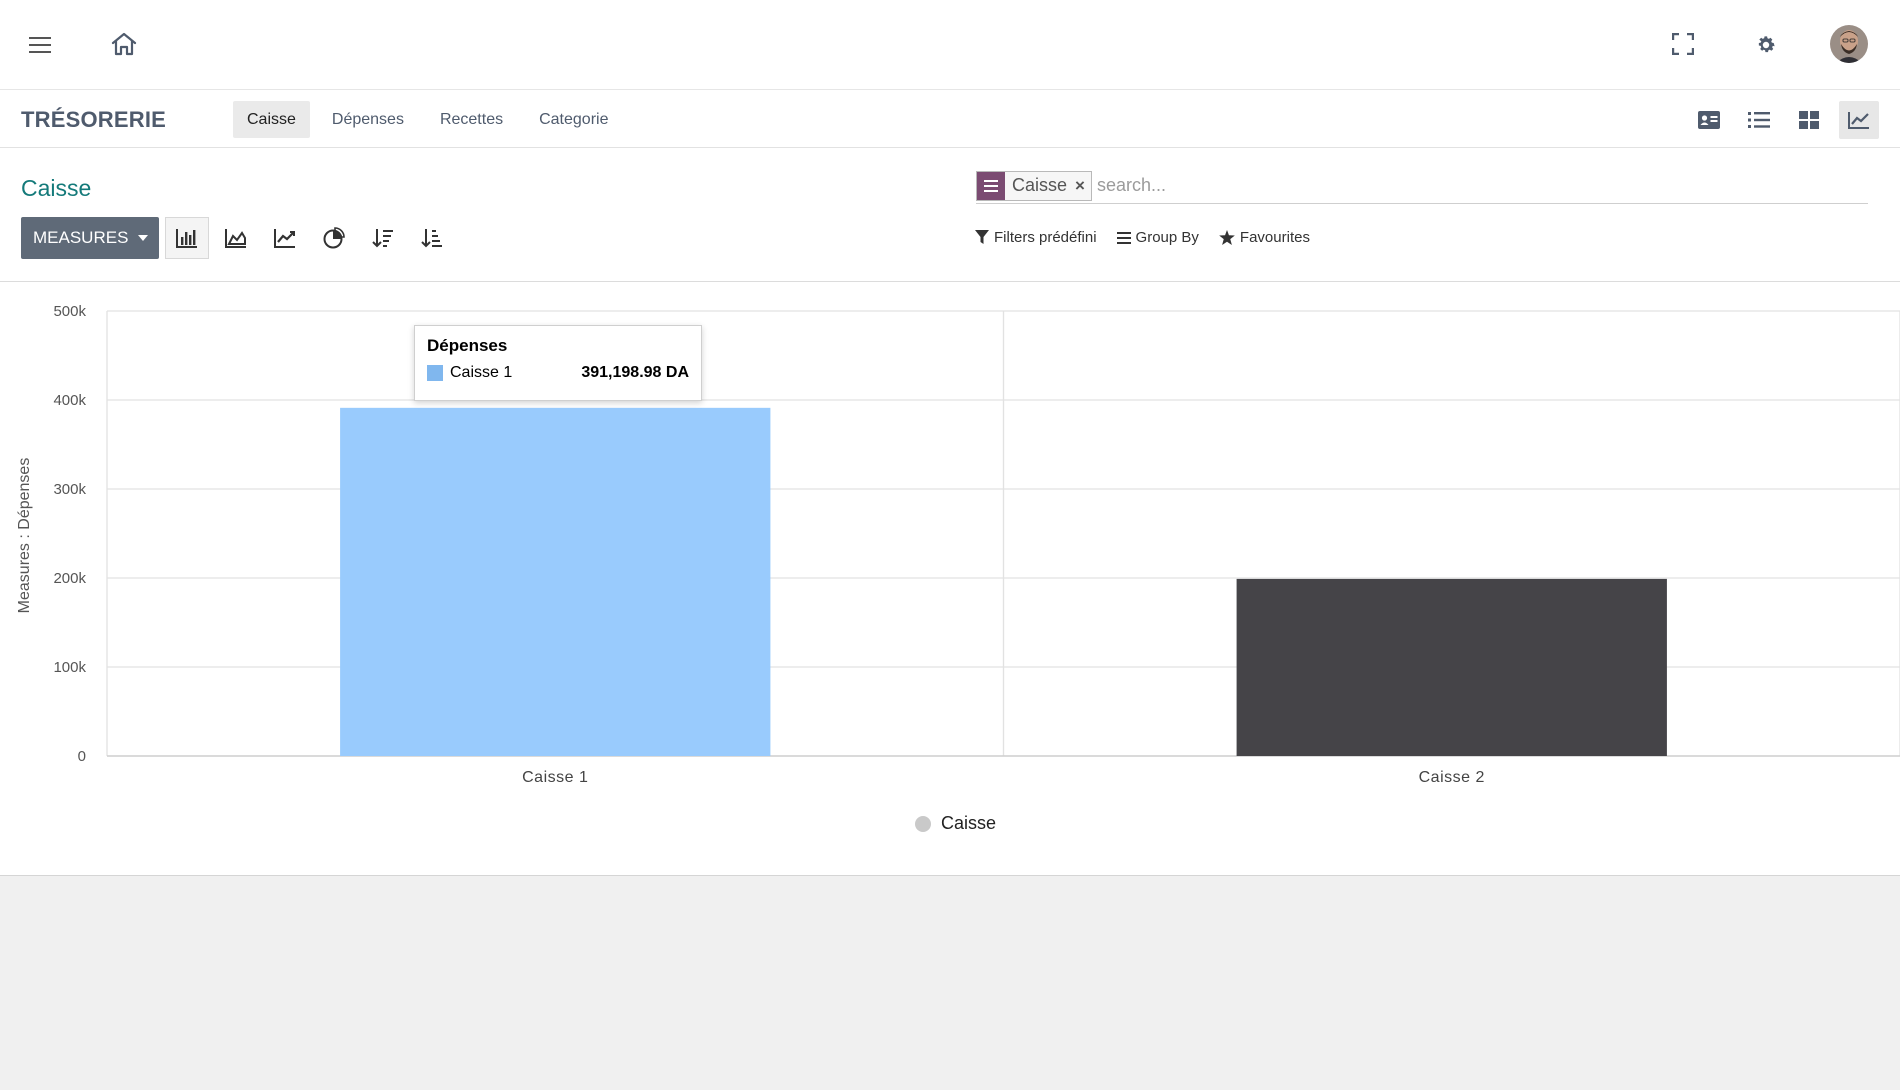 Image resolution: width=1900 pixels, height=1090 pixels. I want to click on fullscreen-icon, so click(1683, 44).